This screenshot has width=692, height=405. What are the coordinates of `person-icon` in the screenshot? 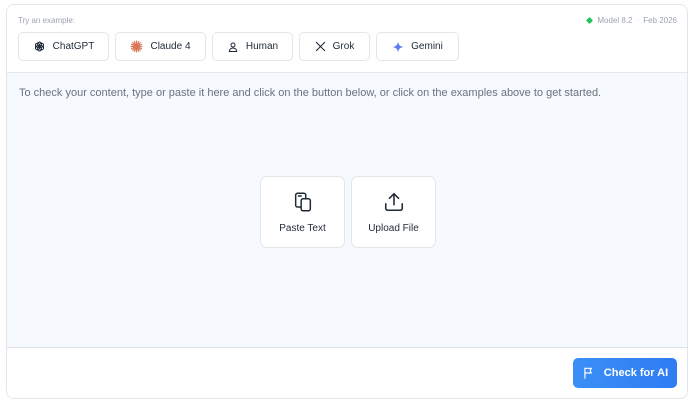 It's located at (233, 47).